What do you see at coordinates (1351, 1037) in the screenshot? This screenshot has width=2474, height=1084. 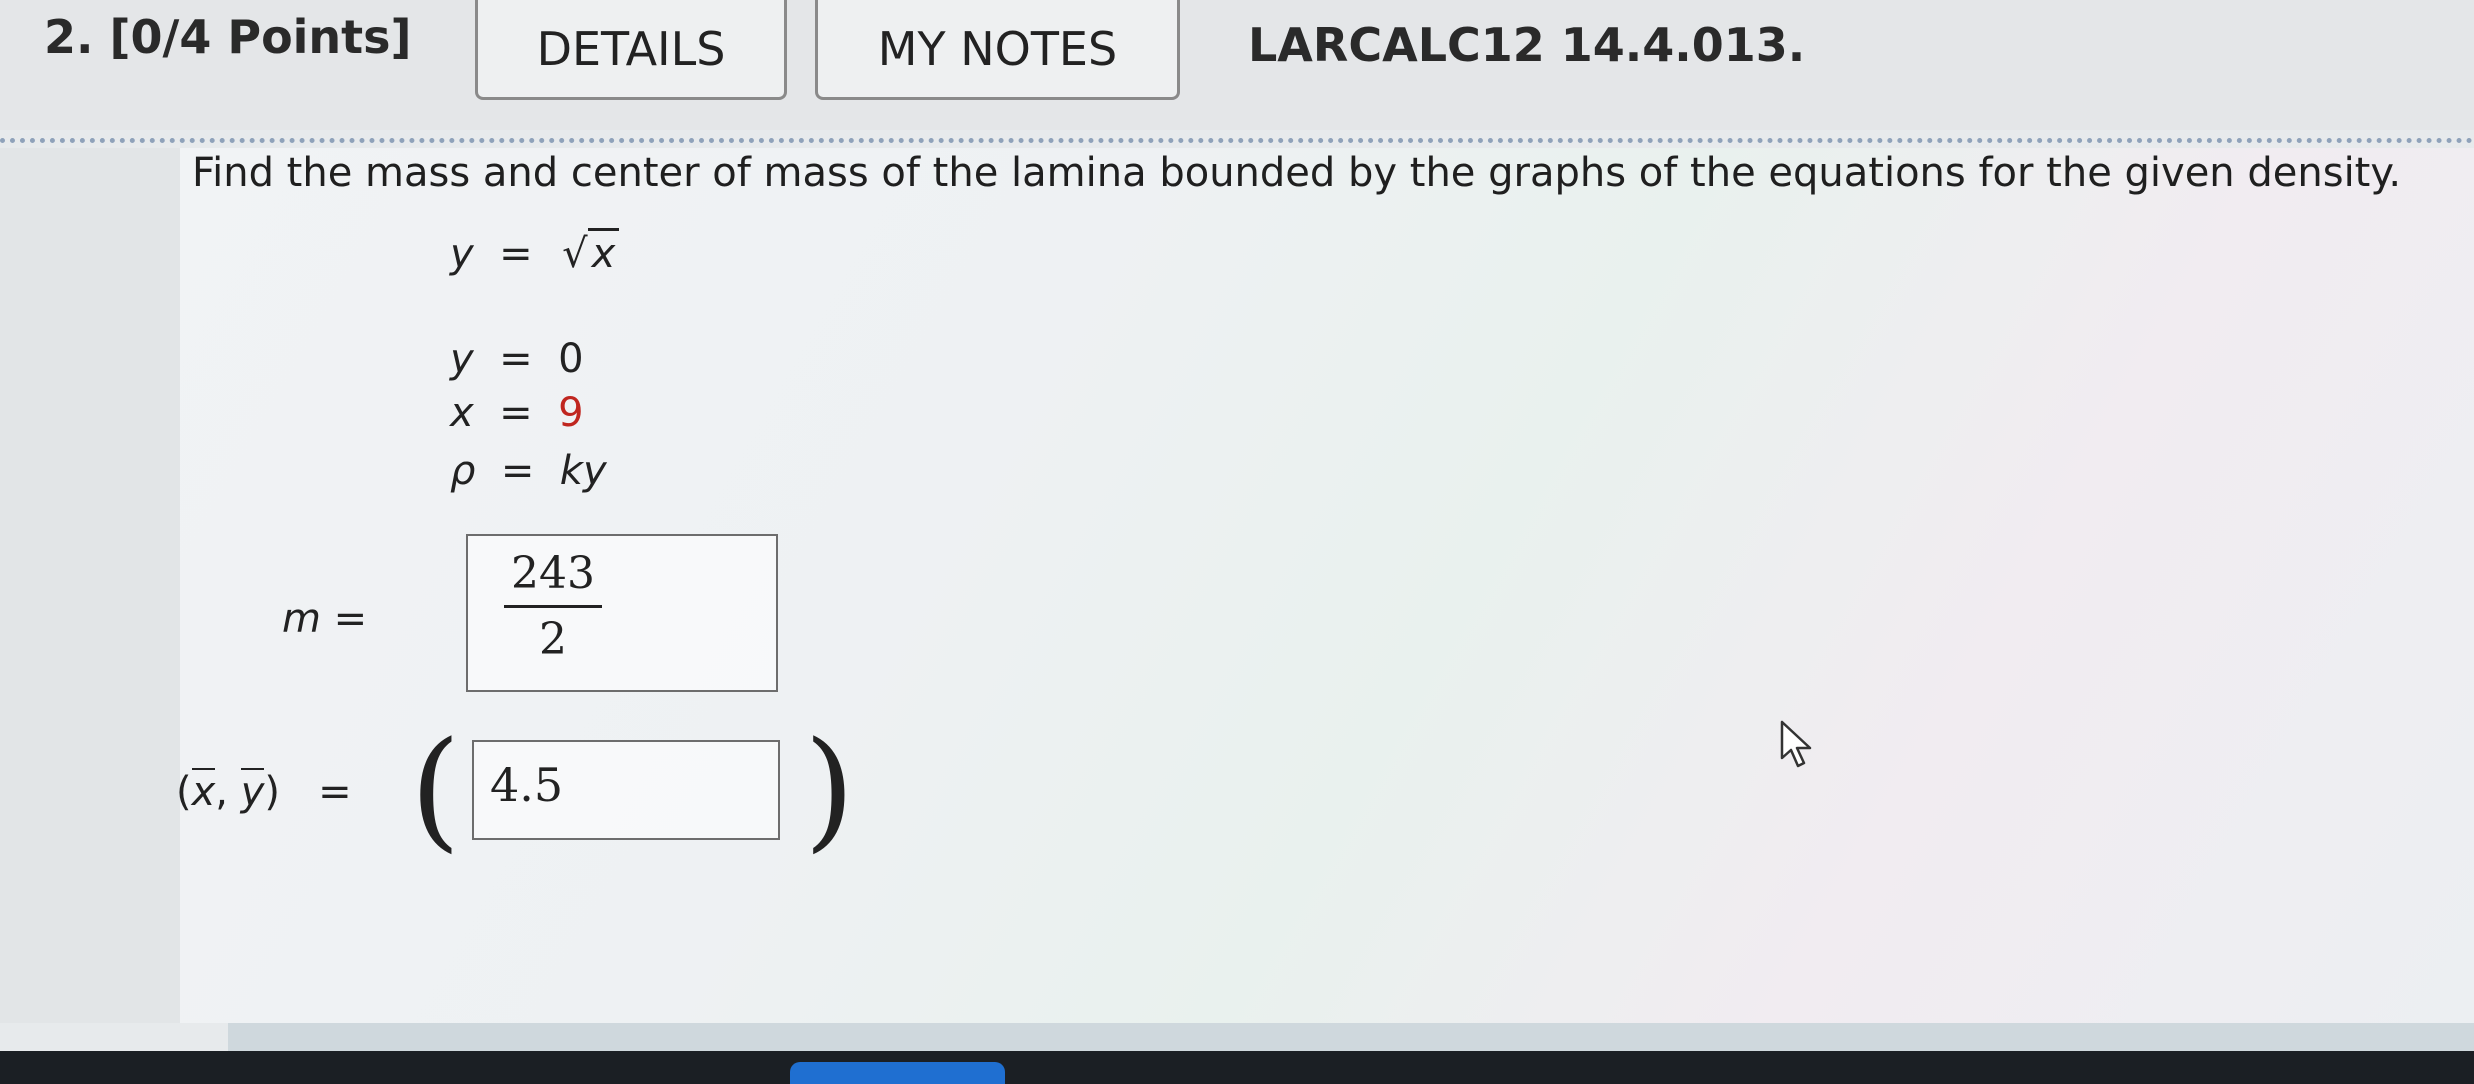 I see `scrollbar-track` at bounding box center [1351, 1037].